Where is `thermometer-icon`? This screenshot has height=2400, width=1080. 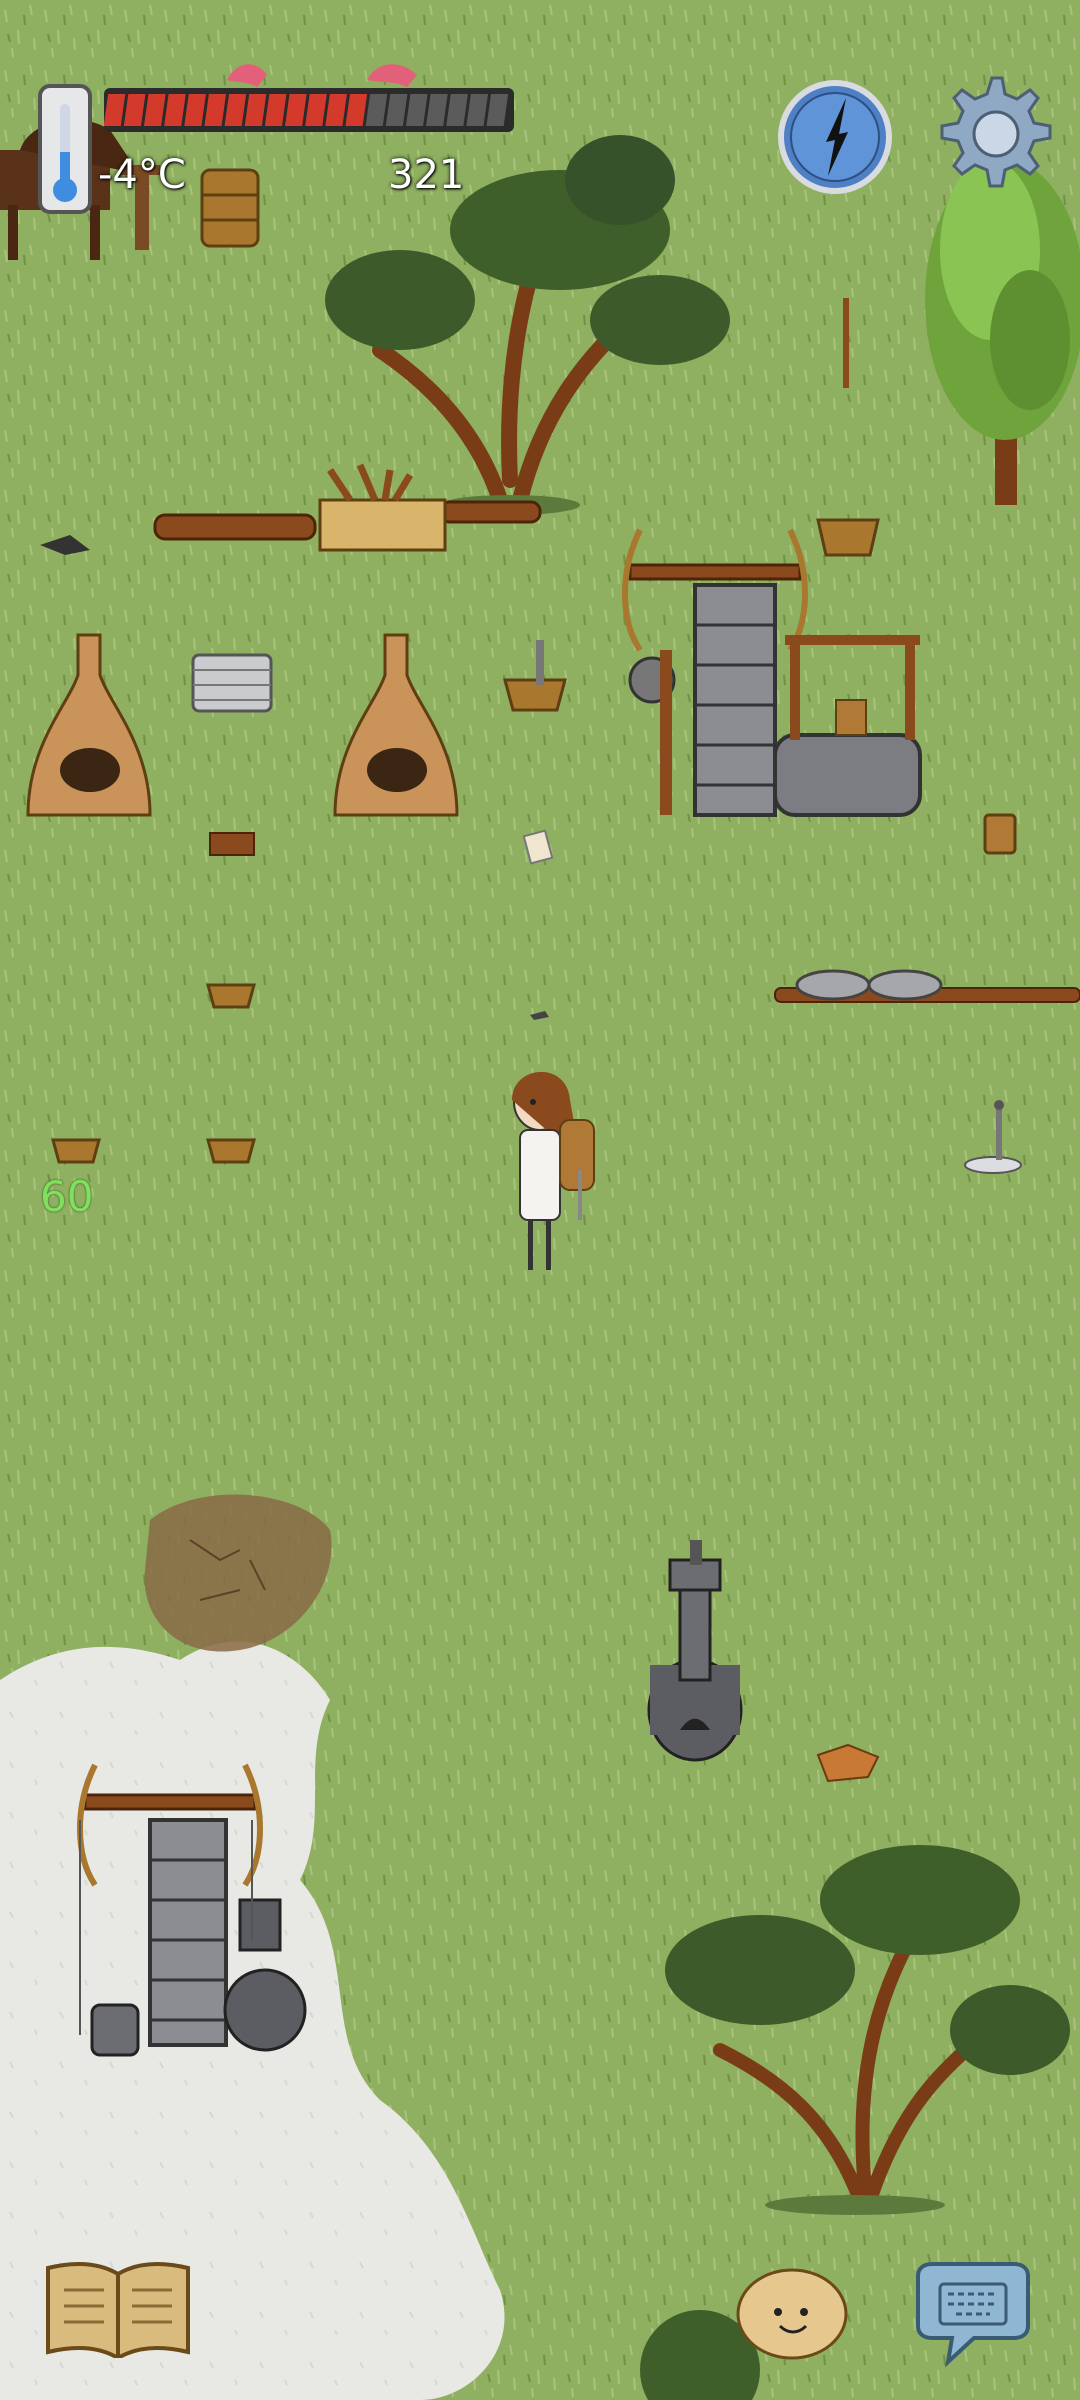
thermometer-icon is located at coordinates (65, 149).